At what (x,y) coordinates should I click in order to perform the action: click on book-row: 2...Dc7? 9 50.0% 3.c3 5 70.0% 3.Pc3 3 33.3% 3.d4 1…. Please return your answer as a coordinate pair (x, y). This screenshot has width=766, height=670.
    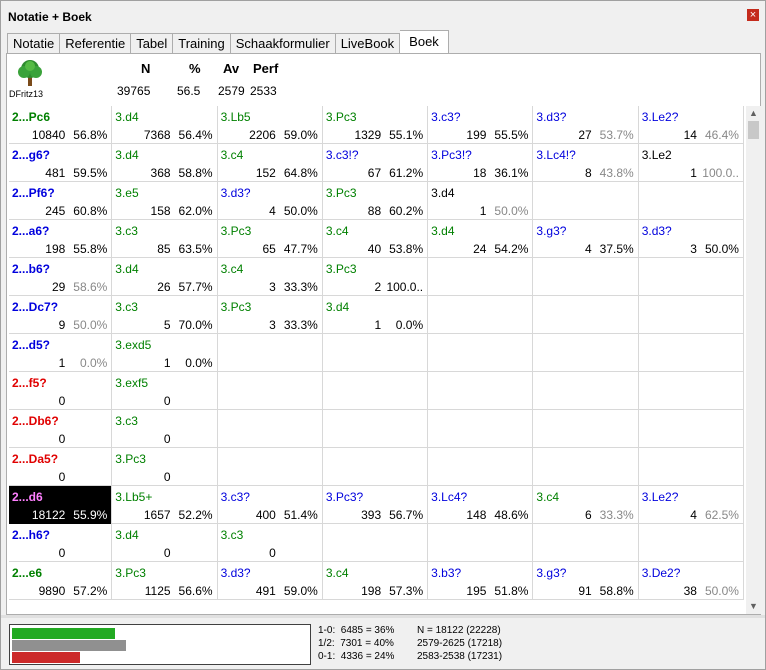
    Looking at the image, I should click on (376, 315).